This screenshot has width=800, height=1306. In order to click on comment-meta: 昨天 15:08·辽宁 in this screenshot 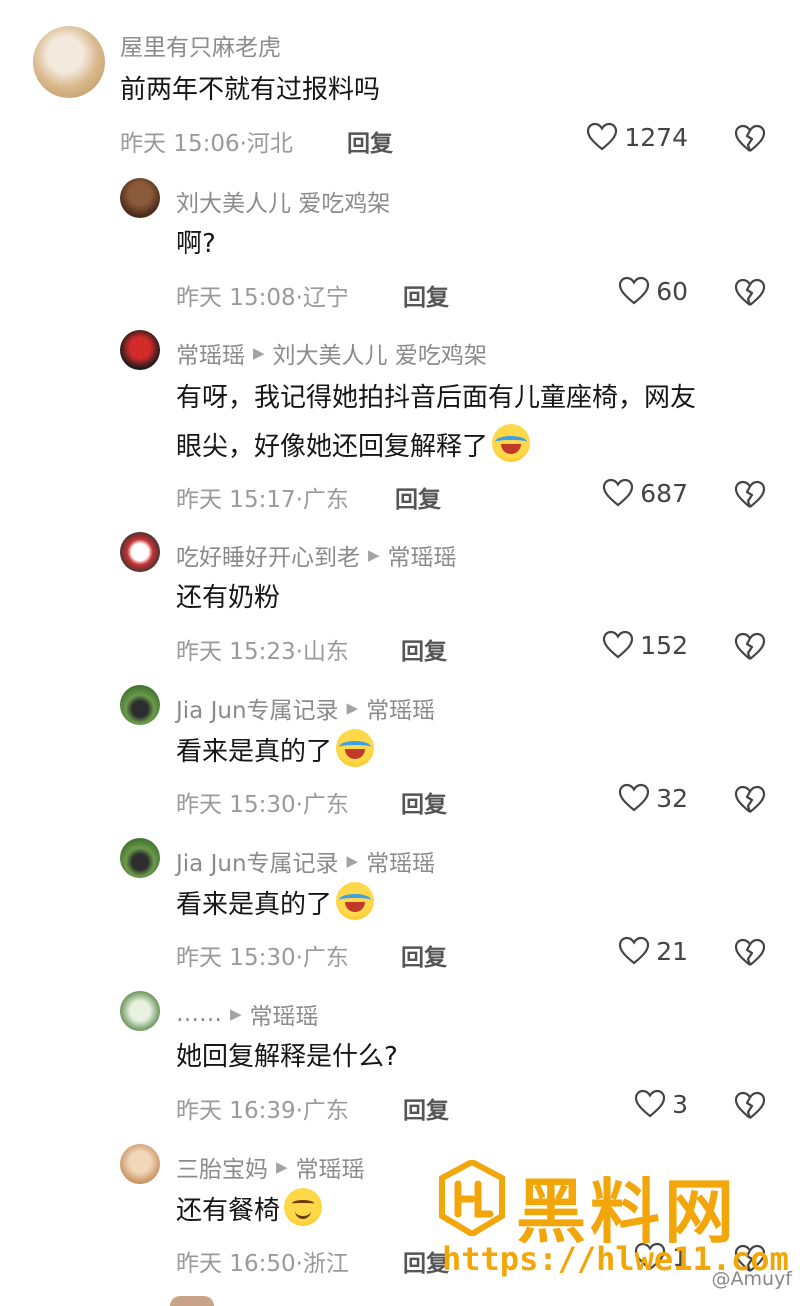, I will do `click(262, 295)`.